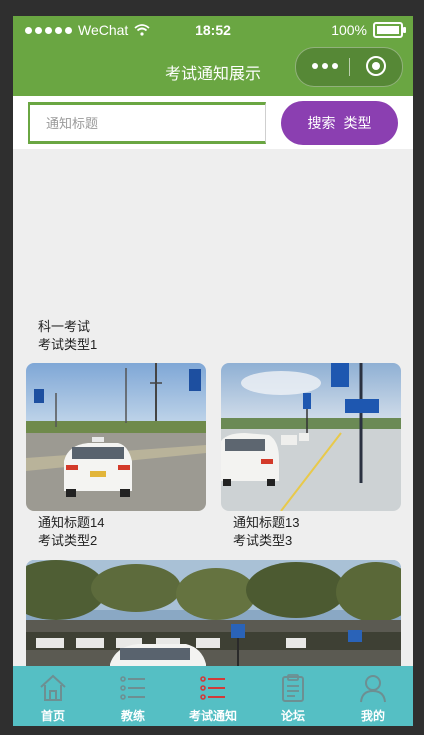  Describe the element at coordinates (372, 716) in the screenshot. I see `tab-label: 我的` at that location.